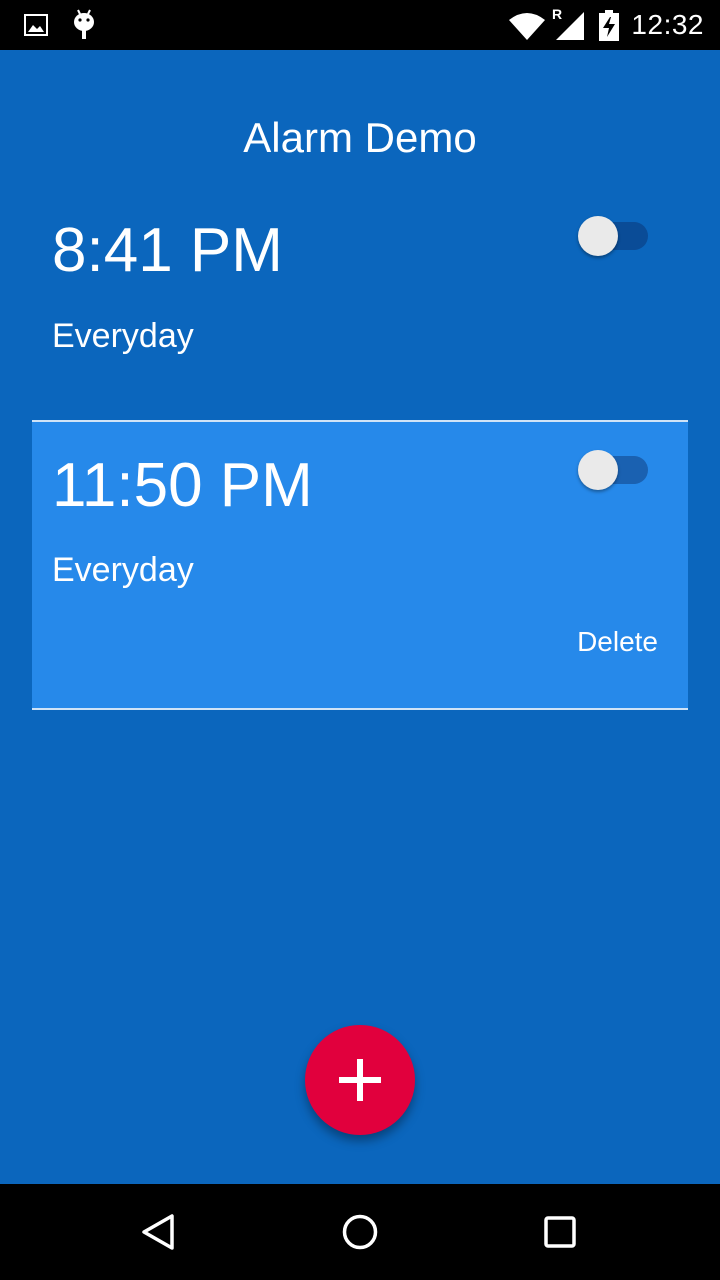  I want to click on navigation-bar, so click(360, 1232).